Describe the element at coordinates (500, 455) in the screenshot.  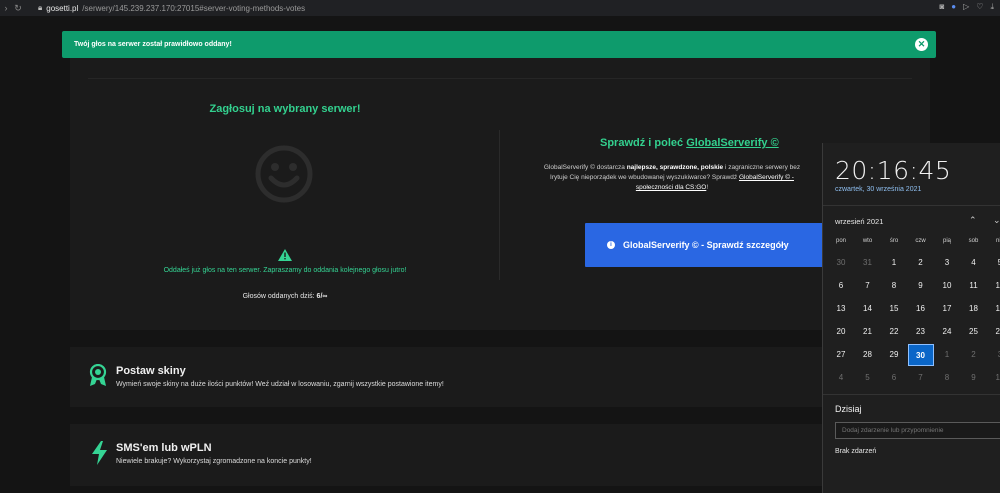
I see `section-card-sms` at that location.